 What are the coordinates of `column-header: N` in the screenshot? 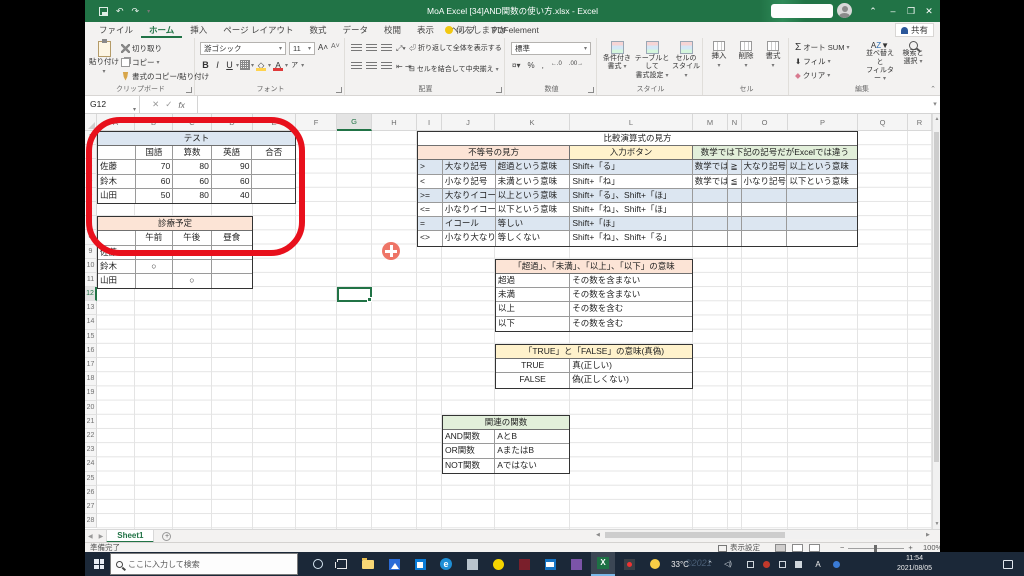 It's located at (735, 122).